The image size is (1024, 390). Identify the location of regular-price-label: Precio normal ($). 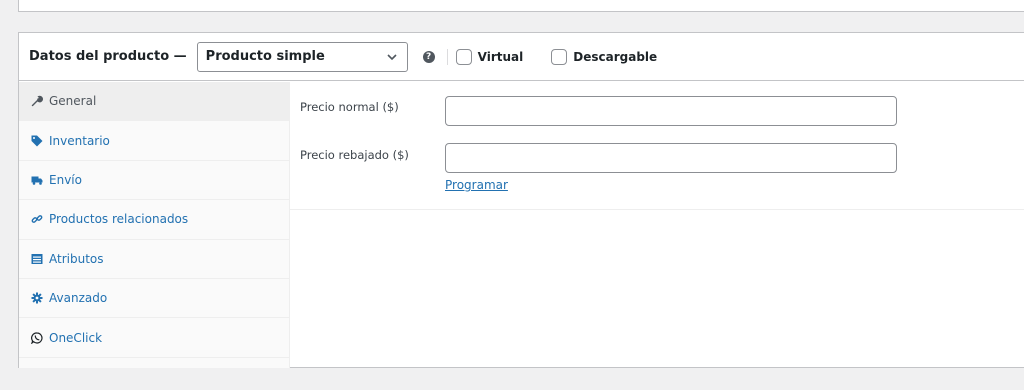
(349, 107).